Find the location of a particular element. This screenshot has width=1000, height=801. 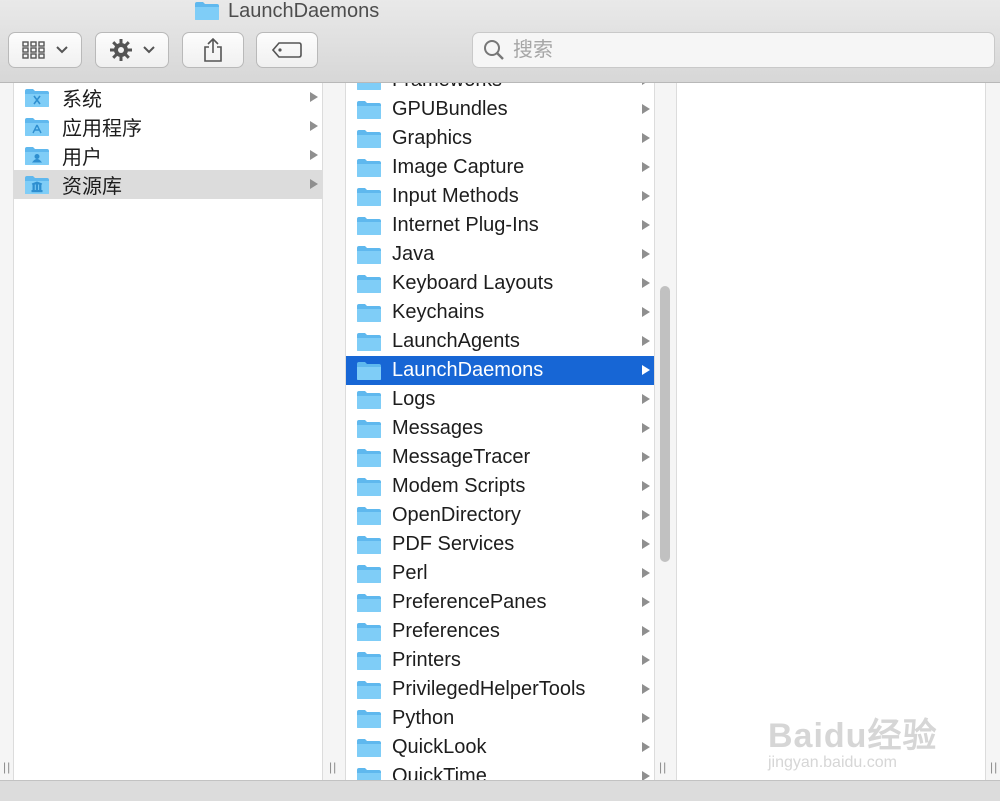

path-bar is located at coordinates (500, 790).